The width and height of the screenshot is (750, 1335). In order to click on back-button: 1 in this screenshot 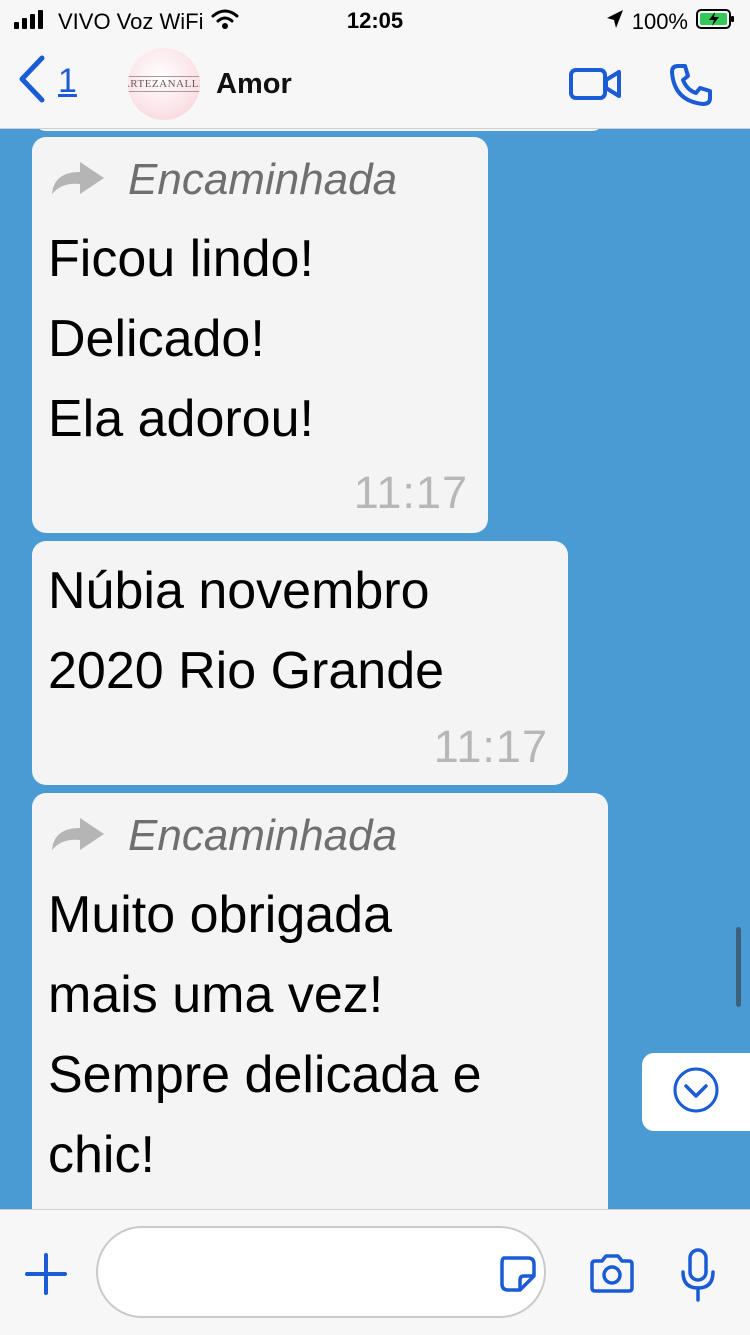, I will do `click(46, 81)`.